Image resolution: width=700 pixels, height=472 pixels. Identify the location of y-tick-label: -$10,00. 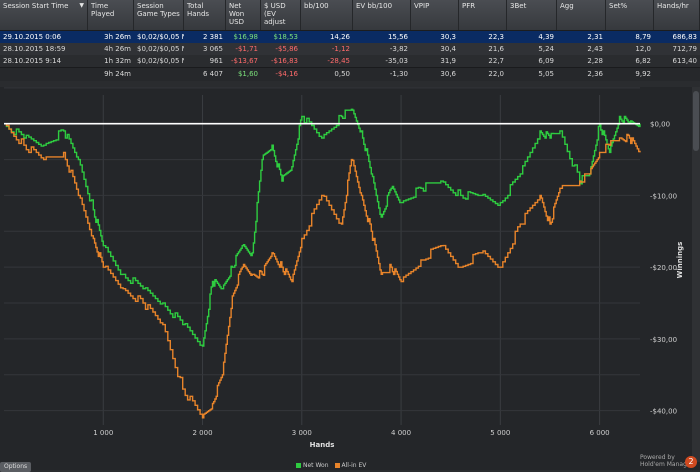
(663, 196).